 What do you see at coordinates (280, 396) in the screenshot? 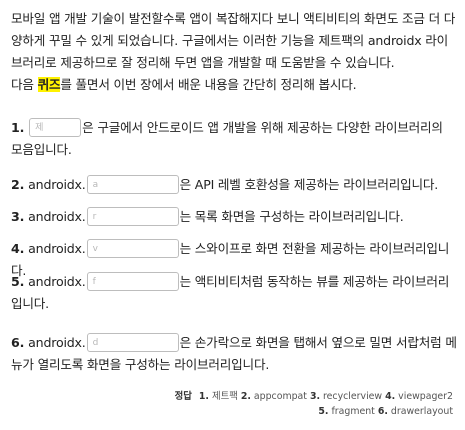
I see `answer-value: appcompat` at bounding box center [280, 396].